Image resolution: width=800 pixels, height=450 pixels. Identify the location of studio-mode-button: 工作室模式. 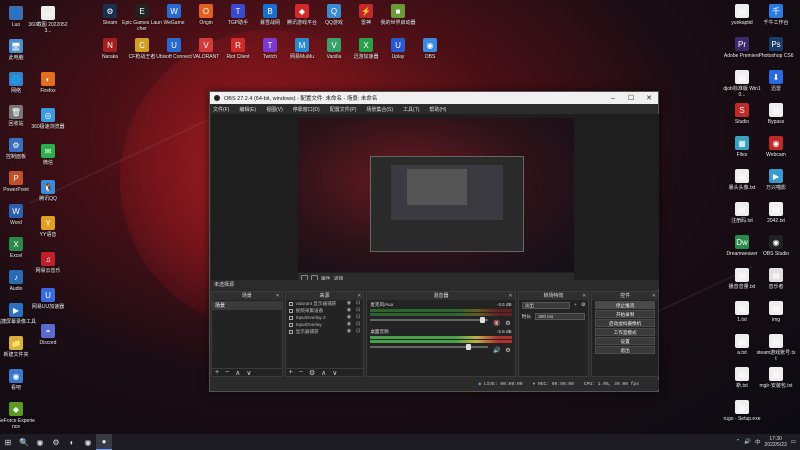
(625, 332).